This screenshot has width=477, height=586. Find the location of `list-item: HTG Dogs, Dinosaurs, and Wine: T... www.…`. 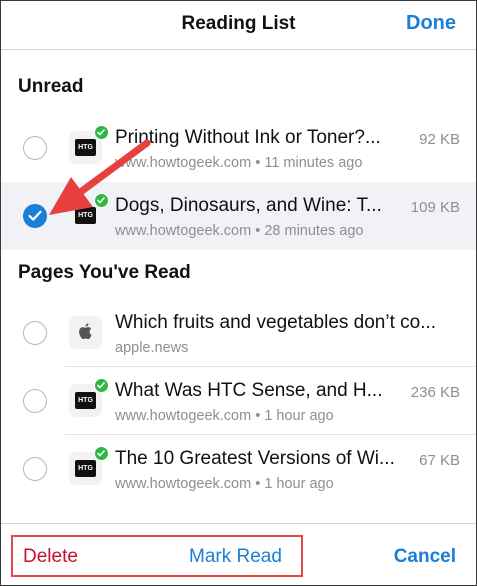

list-item: HTG Dogs, Dinosaurs, and Wine: T... www.… is located at coordinates (238, 216).